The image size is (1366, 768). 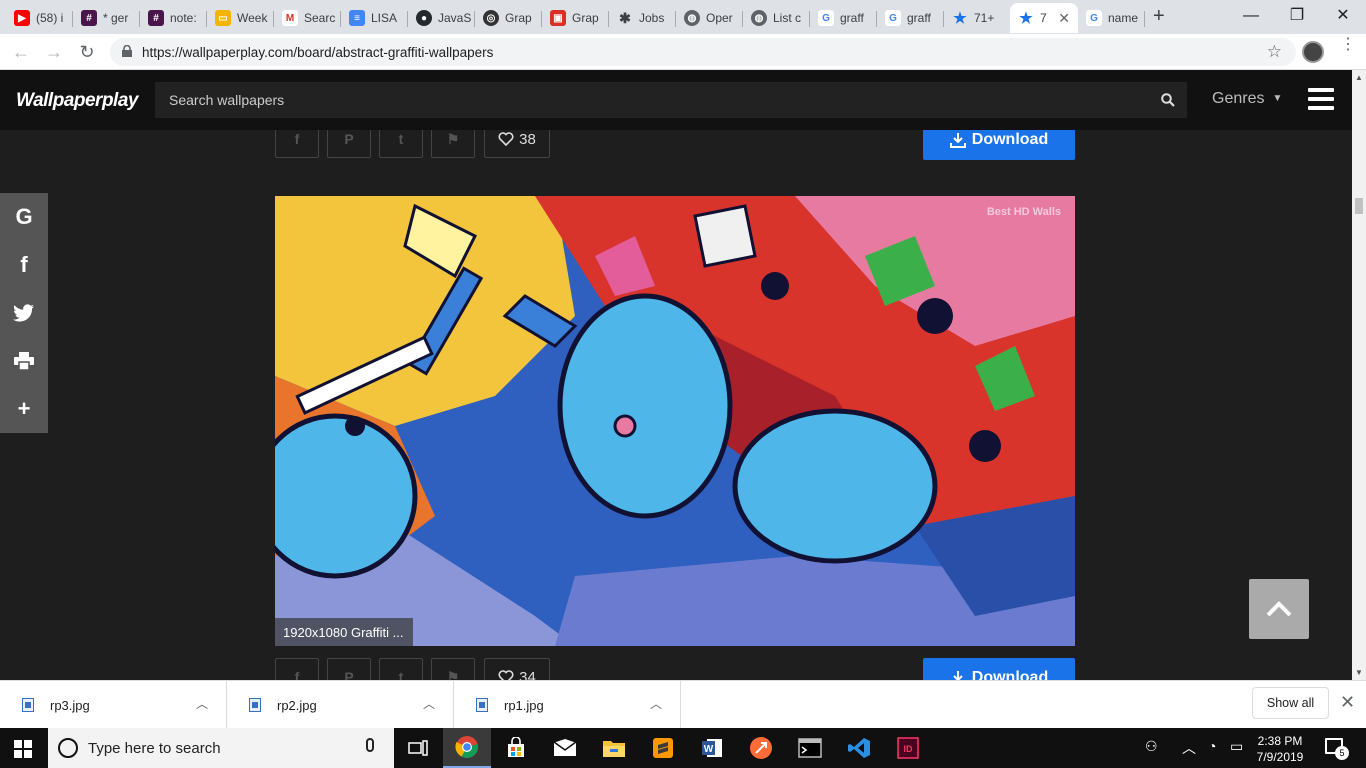 I want to click on star-icon: ✱, so click(x=625, y=17).